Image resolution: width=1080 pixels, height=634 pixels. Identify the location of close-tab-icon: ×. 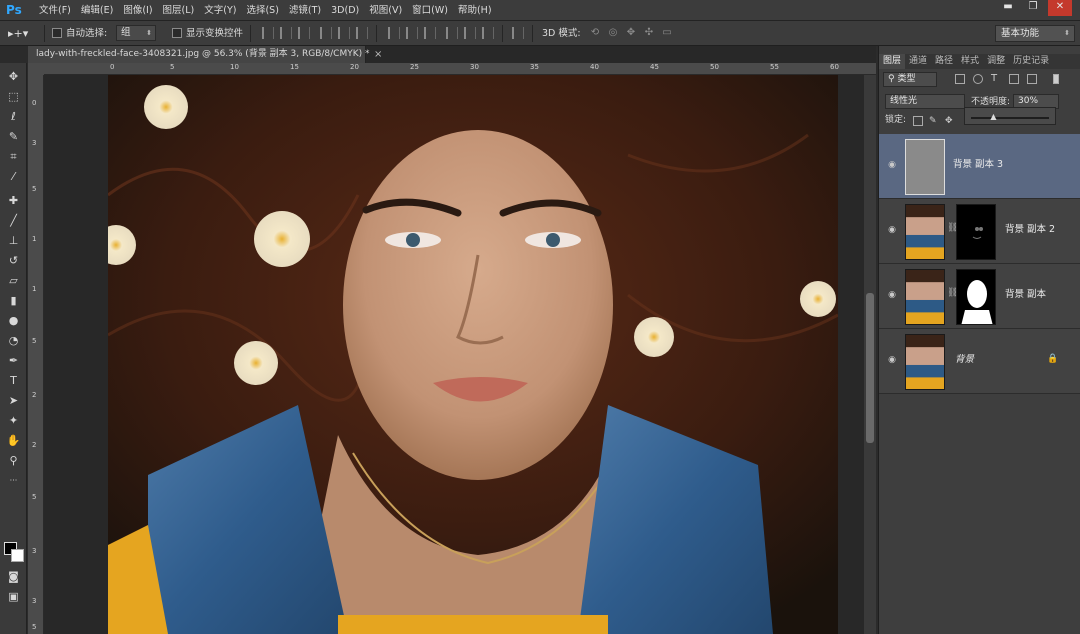
(378, 54).